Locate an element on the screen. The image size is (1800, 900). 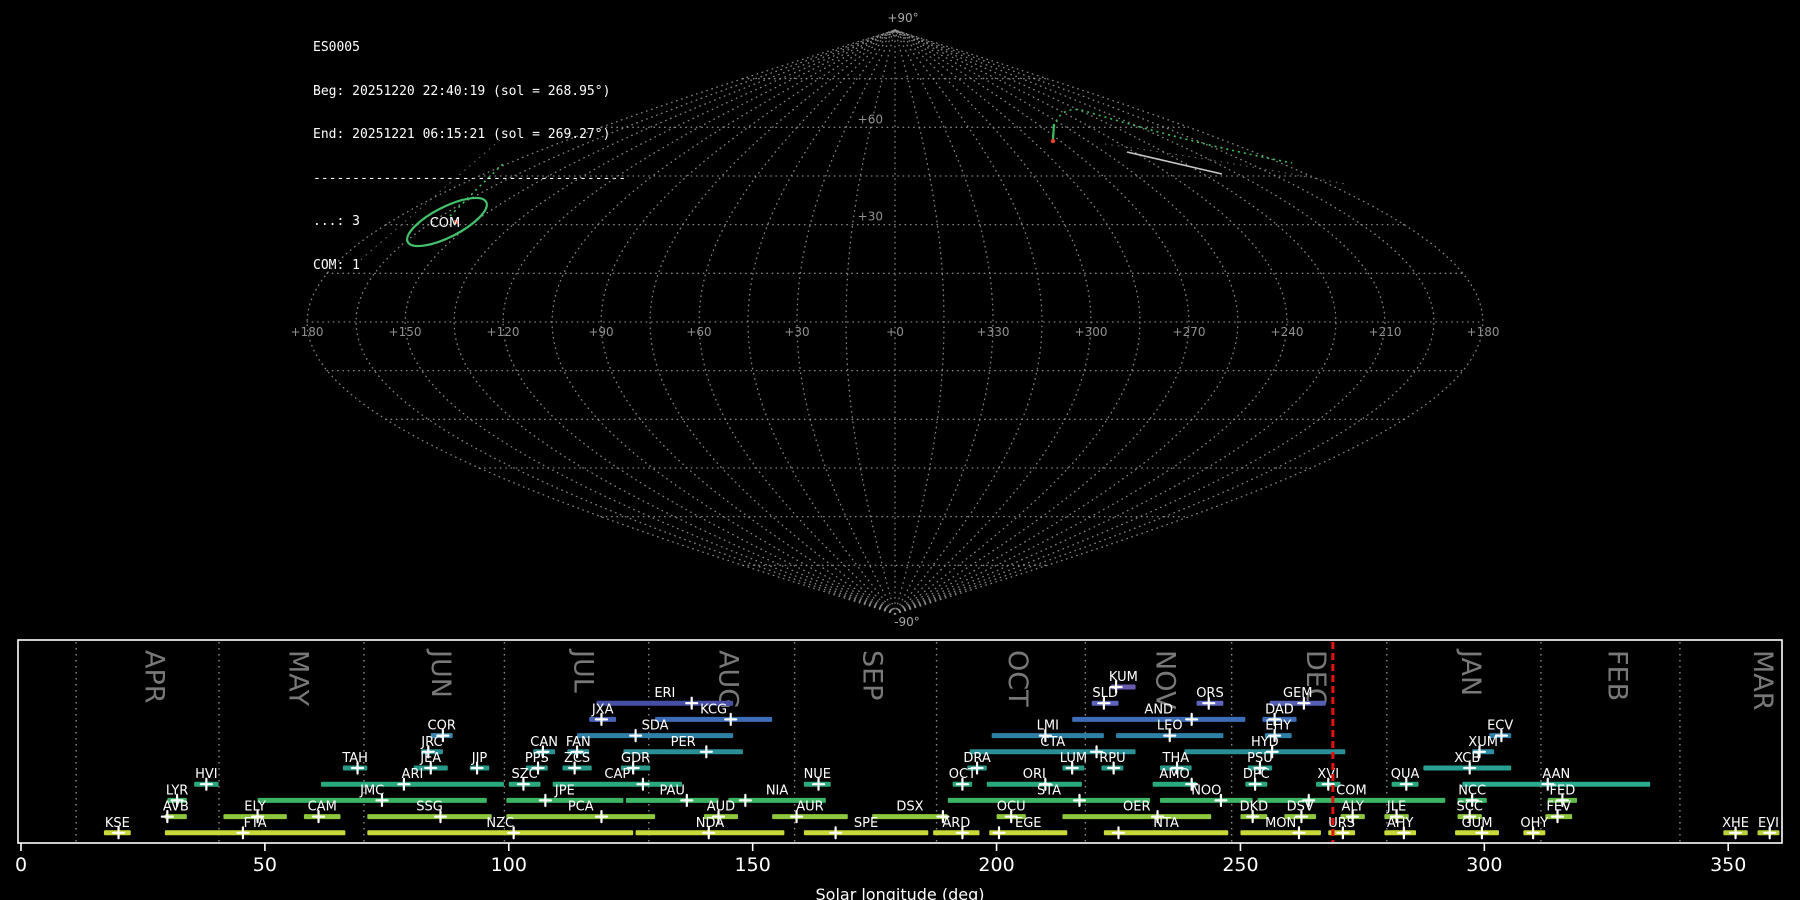
longitude-label: +0 is located at coordinates (895, 332).